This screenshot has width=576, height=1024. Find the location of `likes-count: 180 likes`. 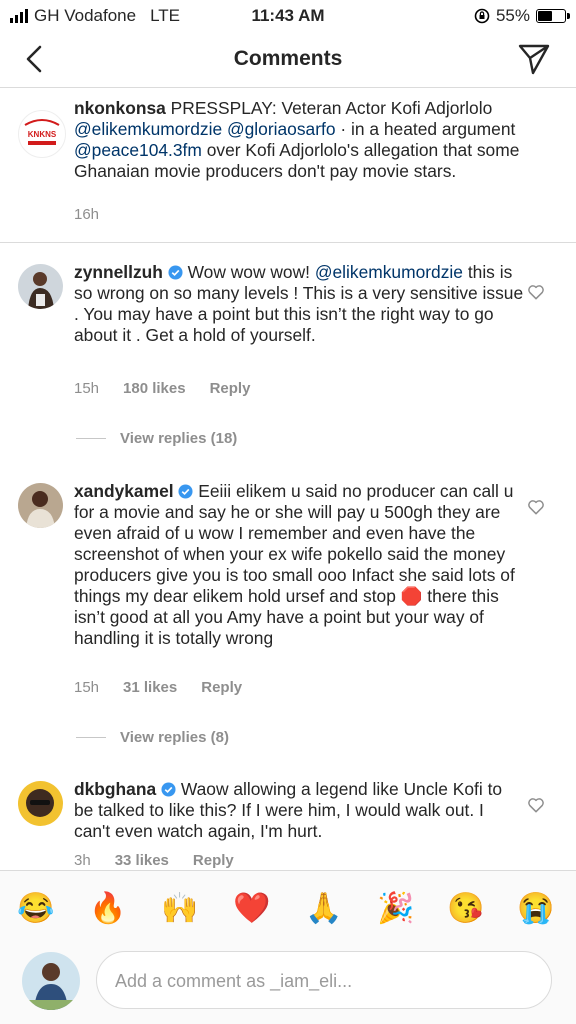

likes-count: 180 likes is located at coordinates (154, 388).